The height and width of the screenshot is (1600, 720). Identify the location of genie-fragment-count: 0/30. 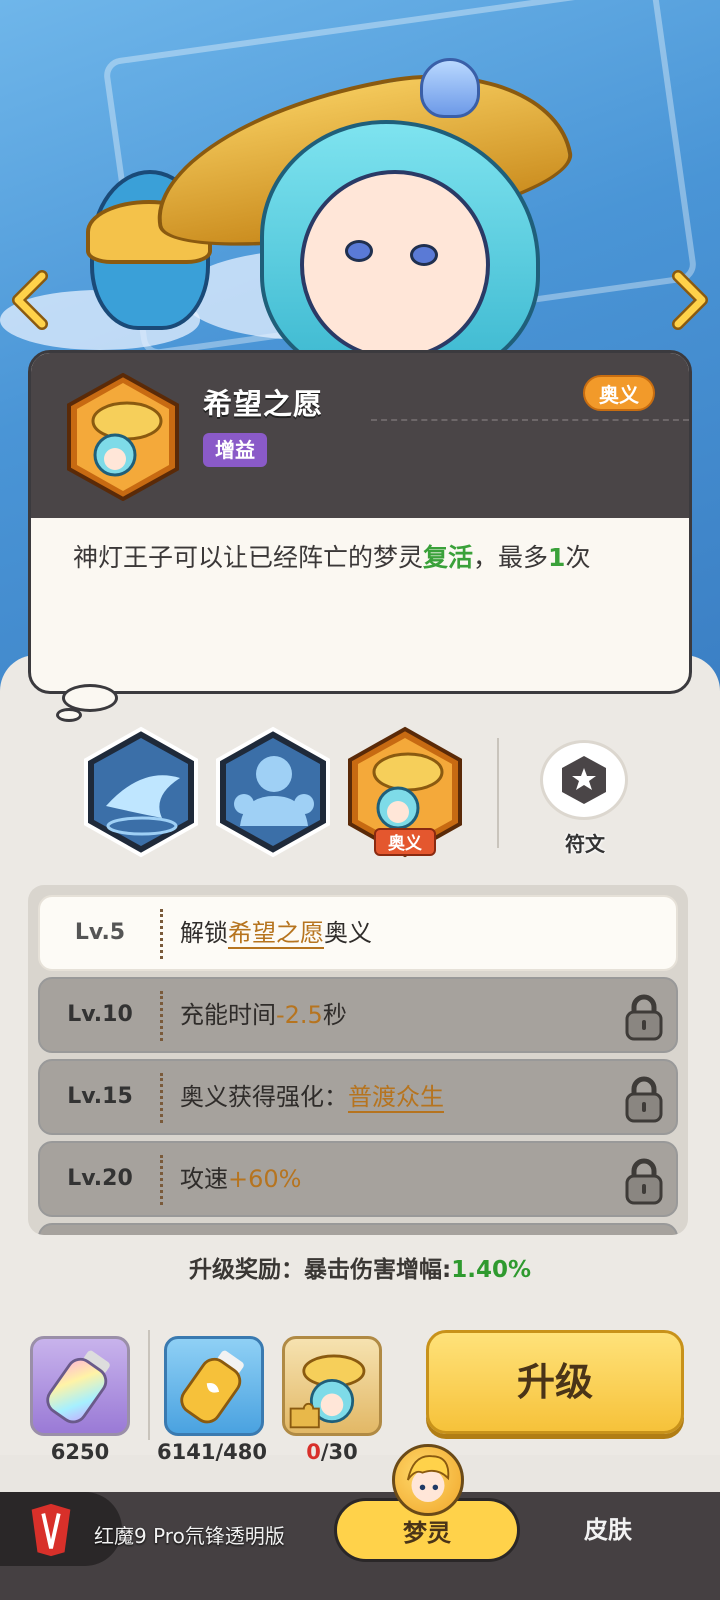
(332, 1452).